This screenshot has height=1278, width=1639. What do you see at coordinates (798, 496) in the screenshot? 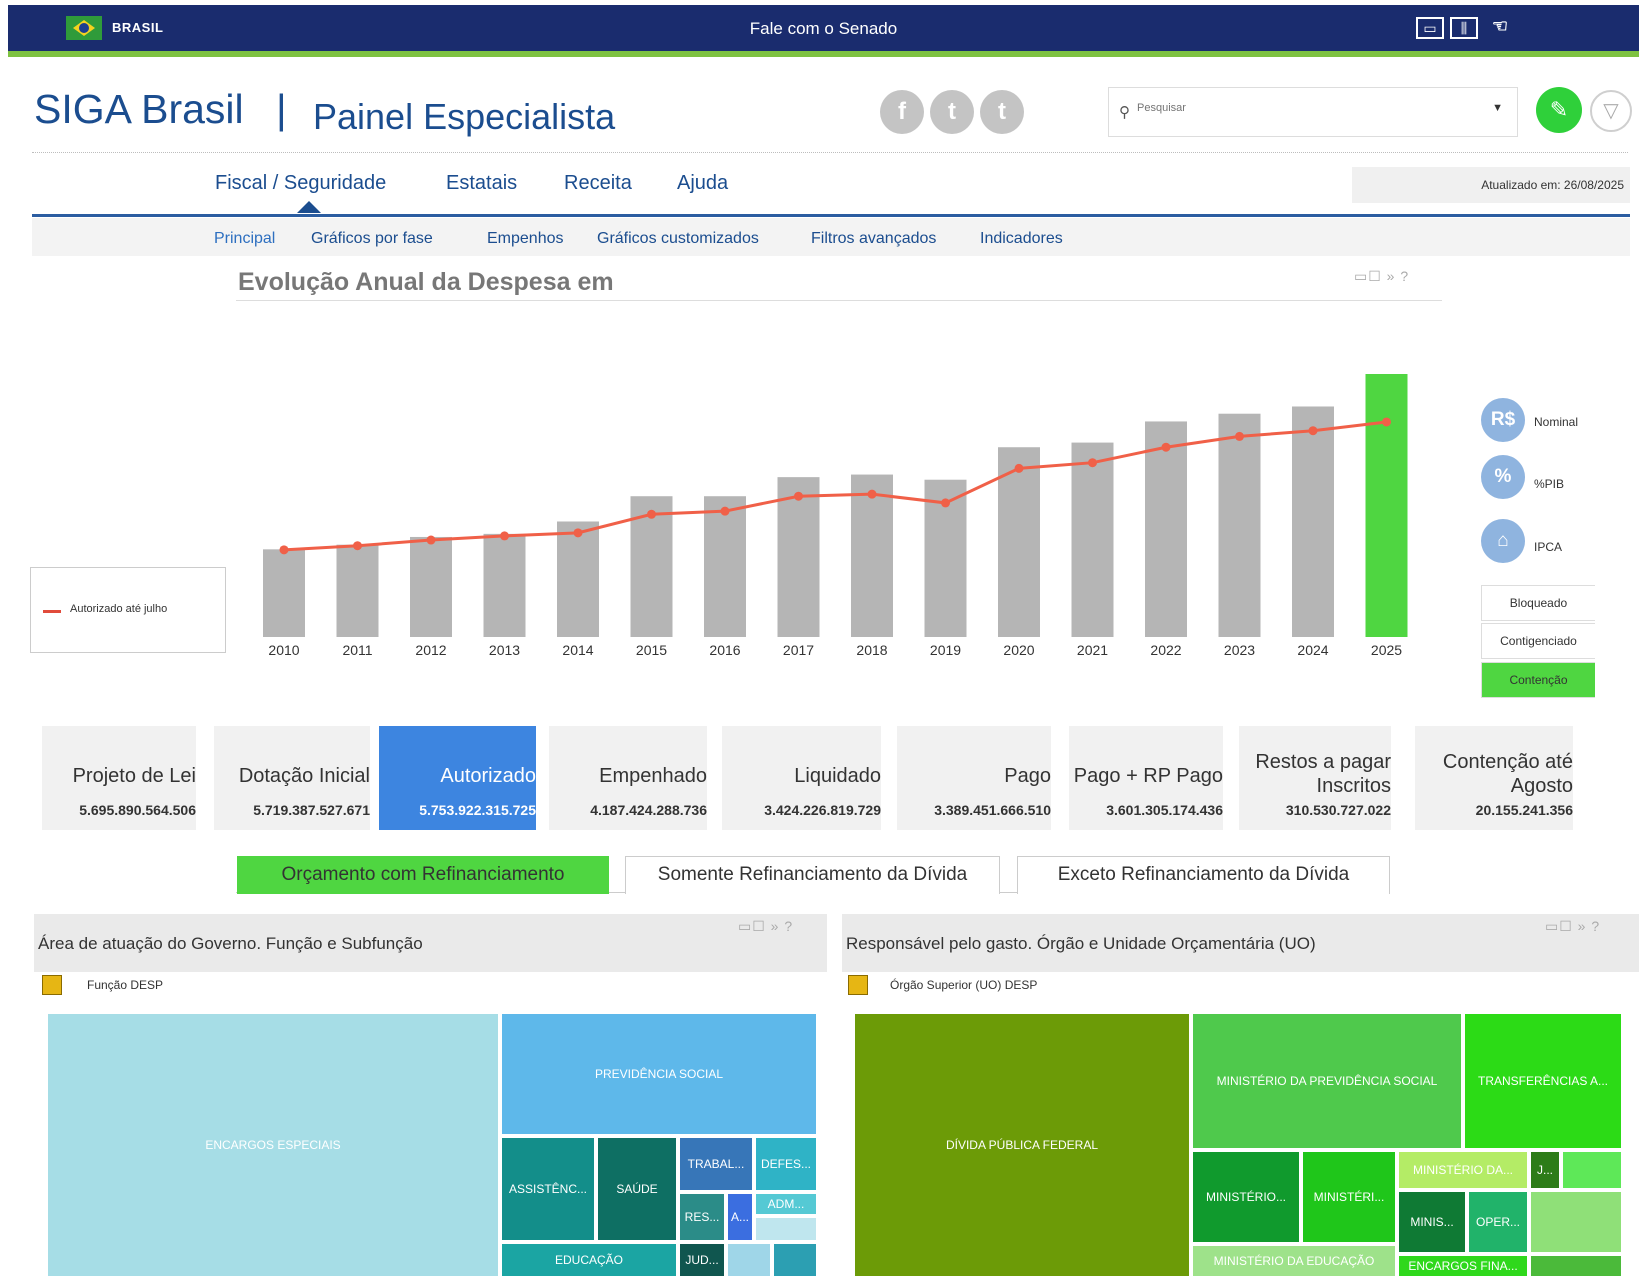
I see `line-point-2017` at bounding box center [798, 496].